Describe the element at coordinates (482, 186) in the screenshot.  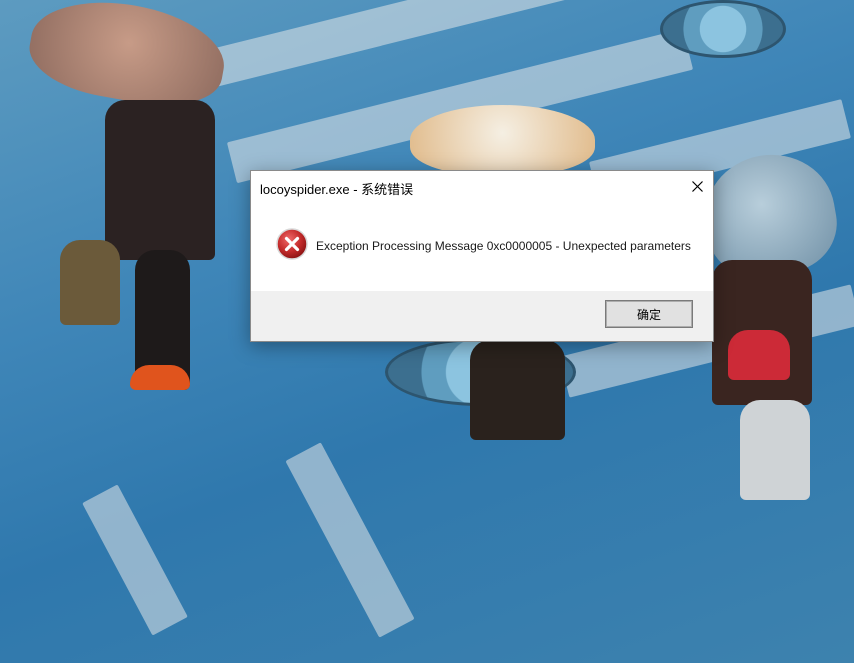
I see `dialog-titlebar: locoyspider.exe - 系统错误` at that location.